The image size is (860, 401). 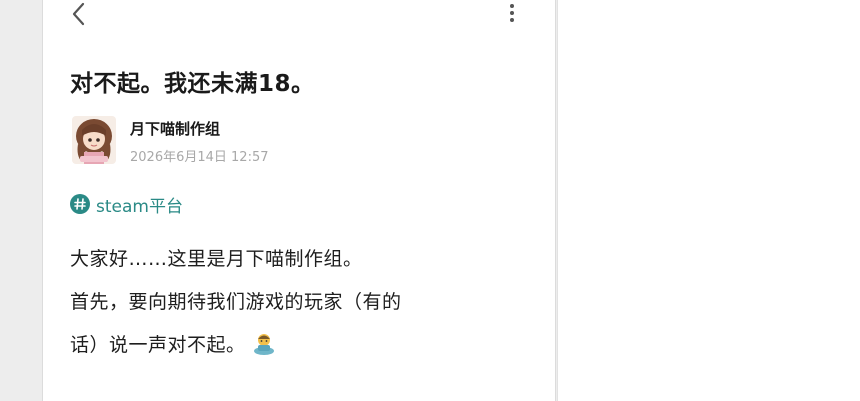 What do you see at coordinates (216, 259) in the screenshot?
I see `post-body-line: 大家好……这里是月下喵制作组。` at bounding box center [216, 259].